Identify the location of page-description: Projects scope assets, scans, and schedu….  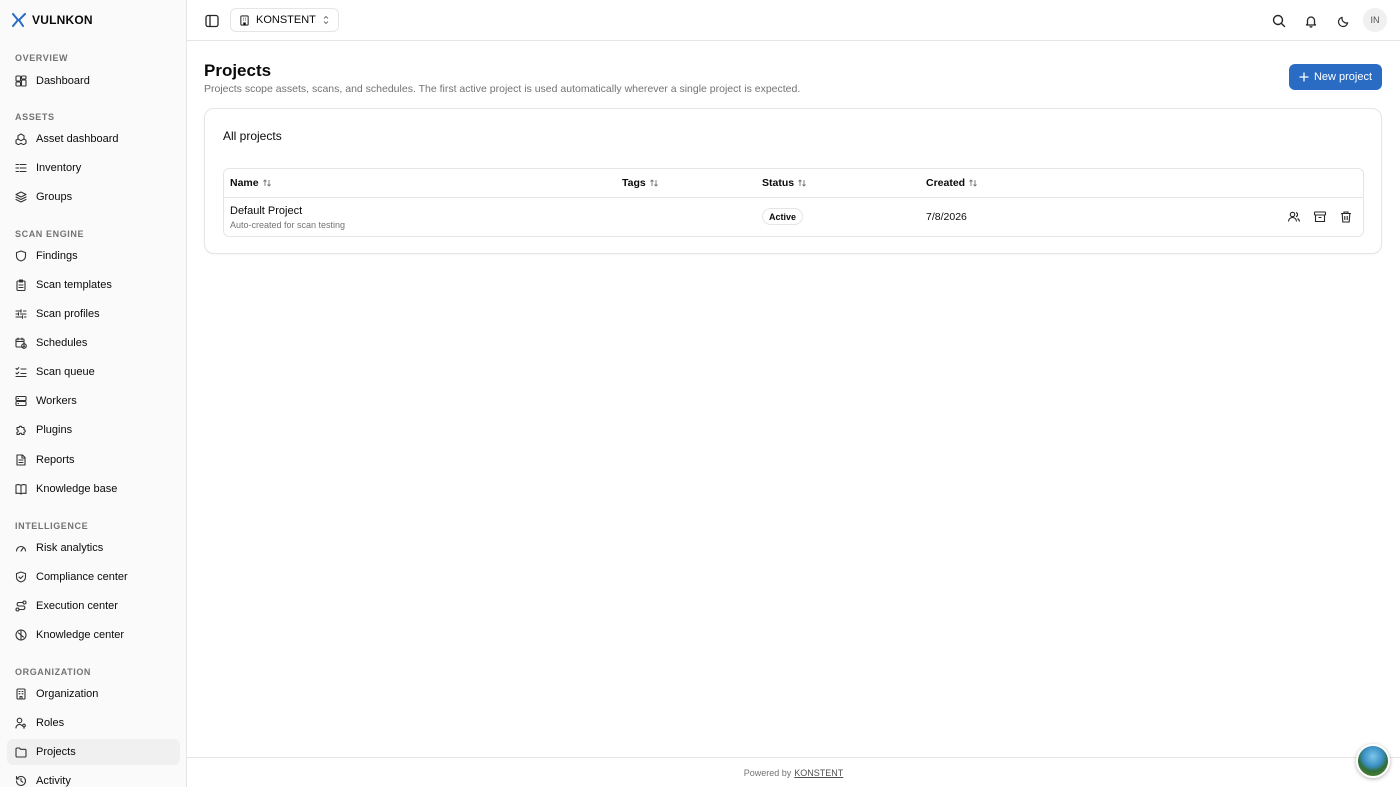
(502, 89).